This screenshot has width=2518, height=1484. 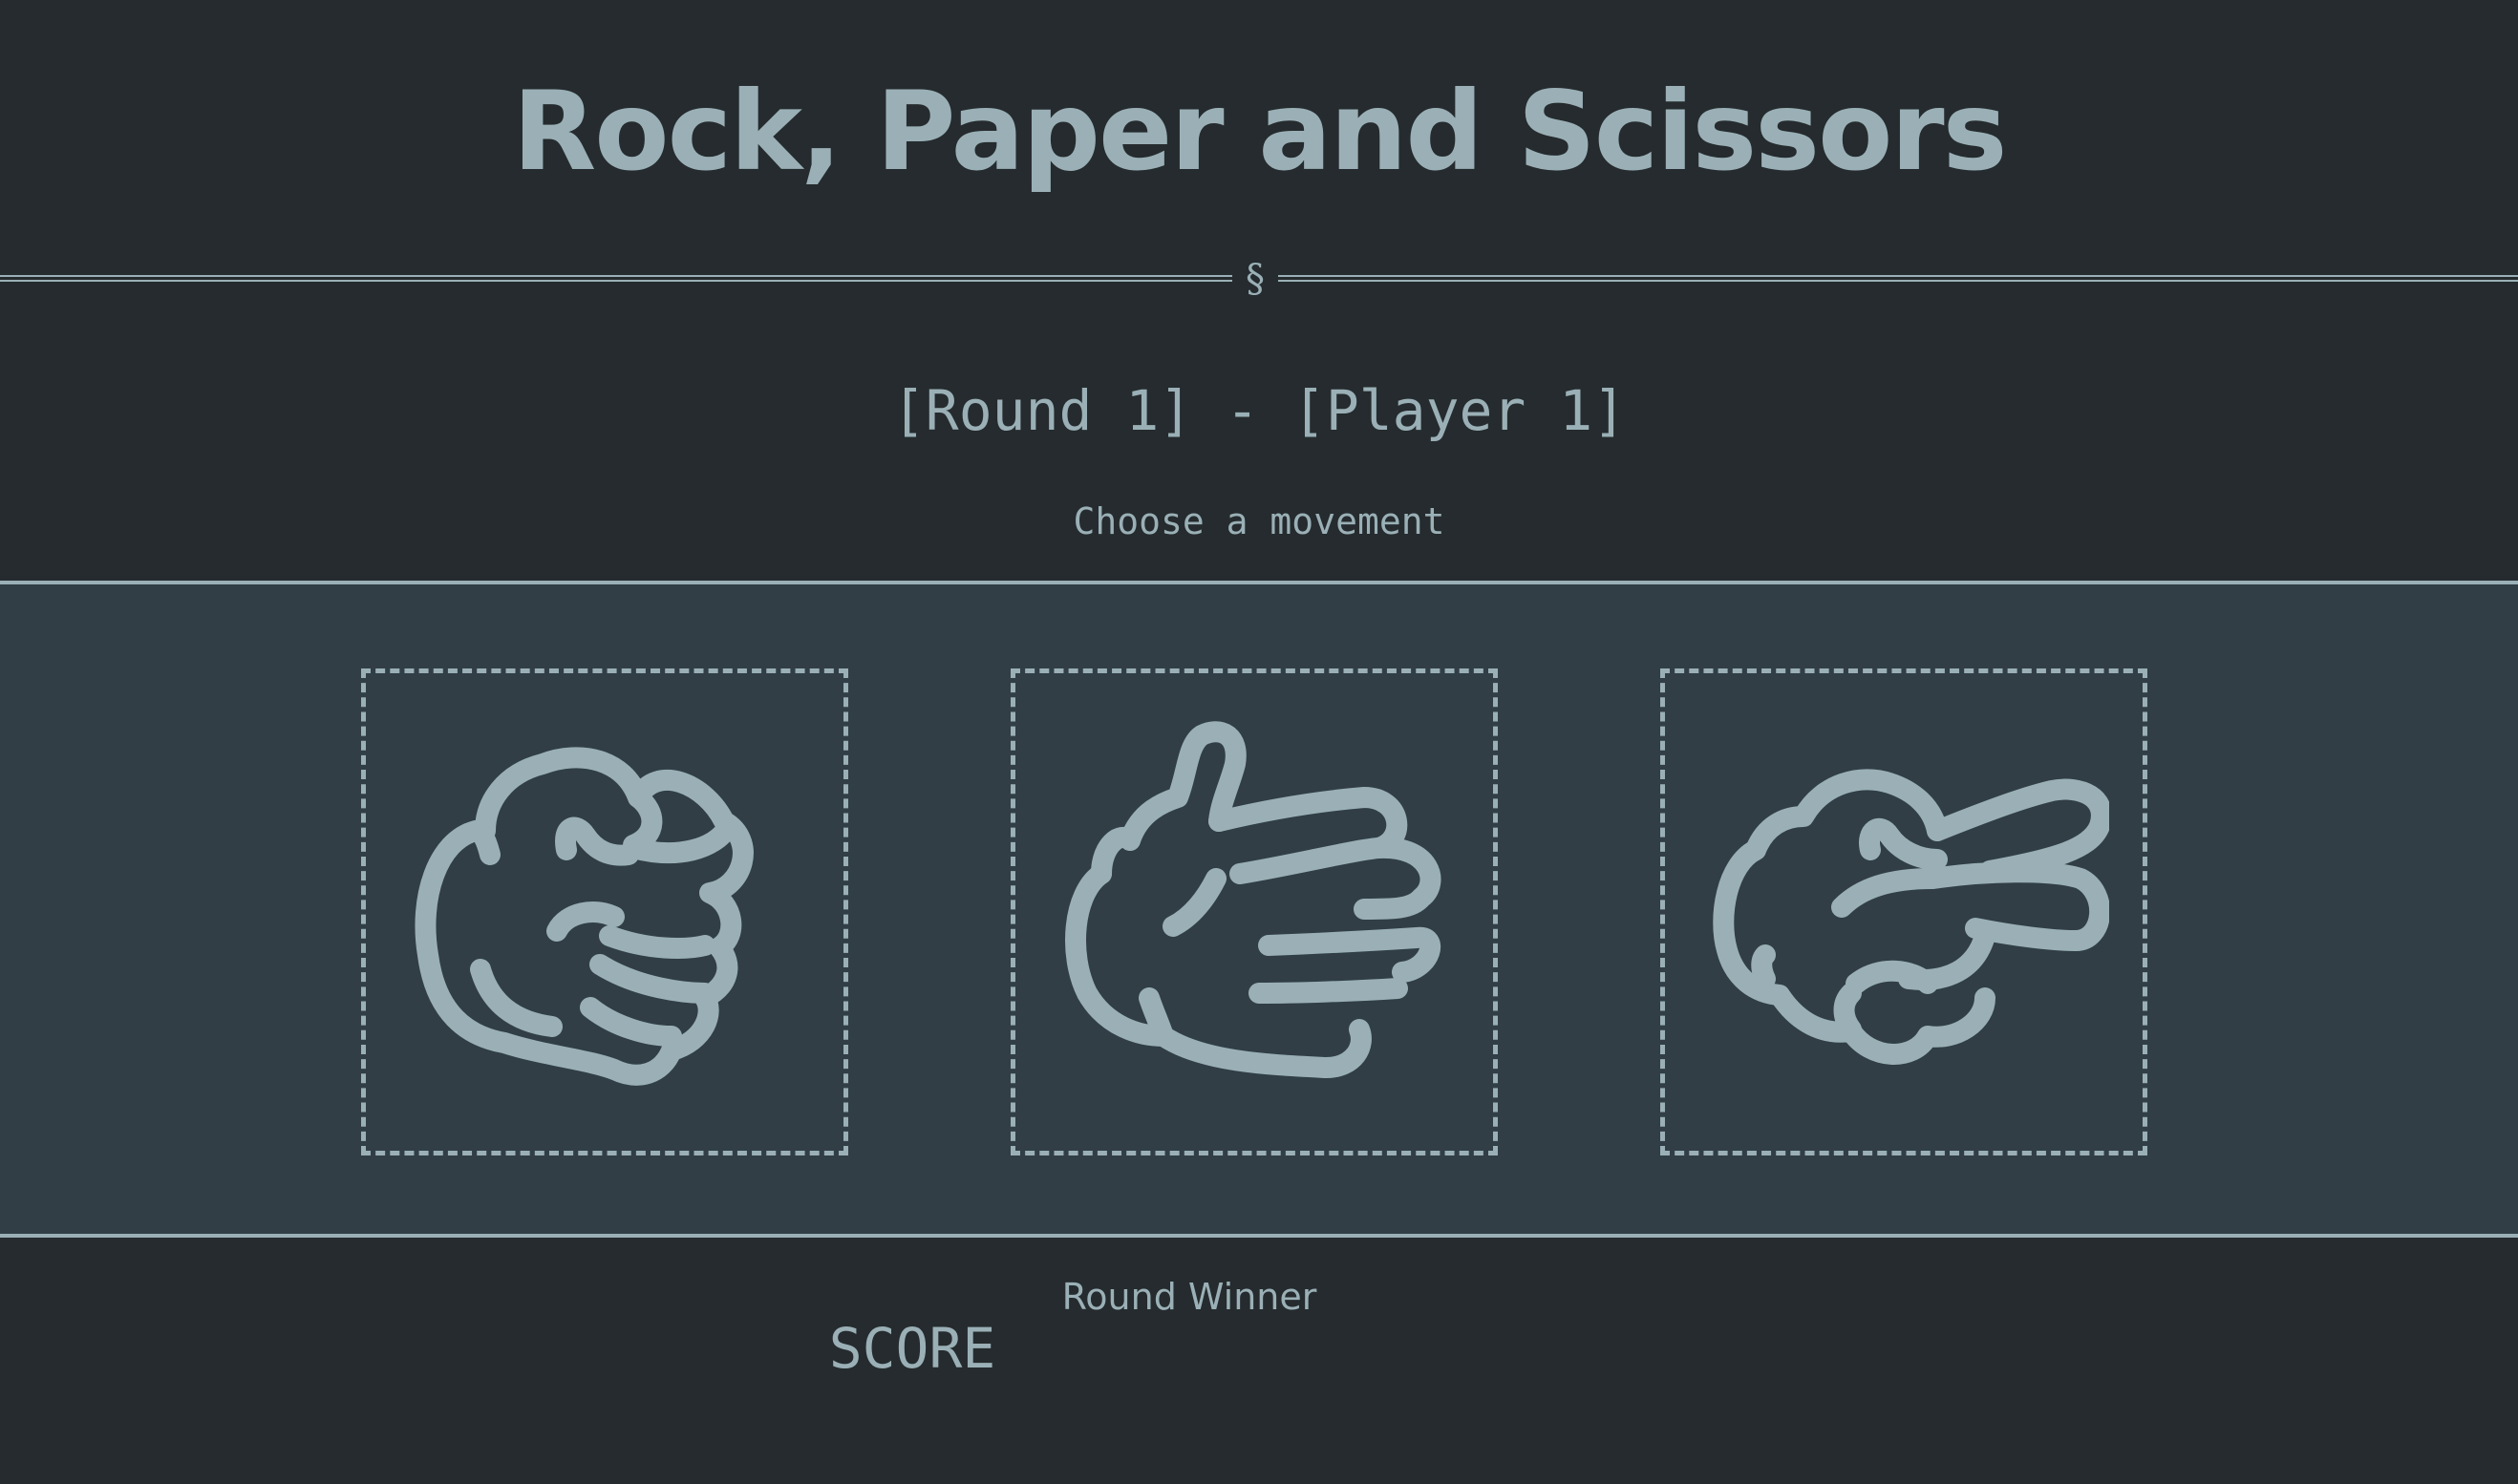 I want to click on rock-hand-icon, so click(x=584, y=917).